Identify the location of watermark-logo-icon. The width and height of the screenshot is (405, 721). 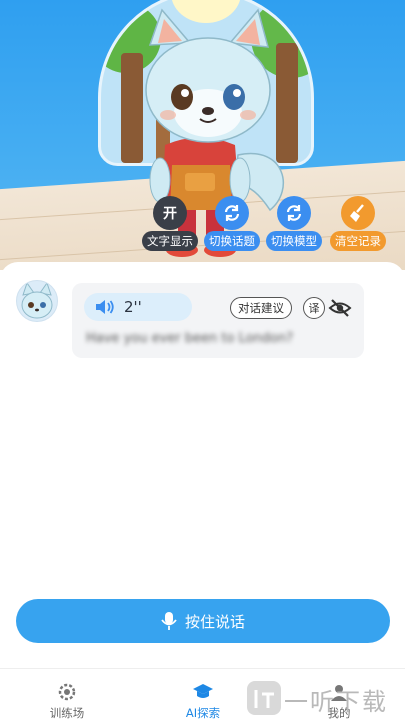
(264, 698).